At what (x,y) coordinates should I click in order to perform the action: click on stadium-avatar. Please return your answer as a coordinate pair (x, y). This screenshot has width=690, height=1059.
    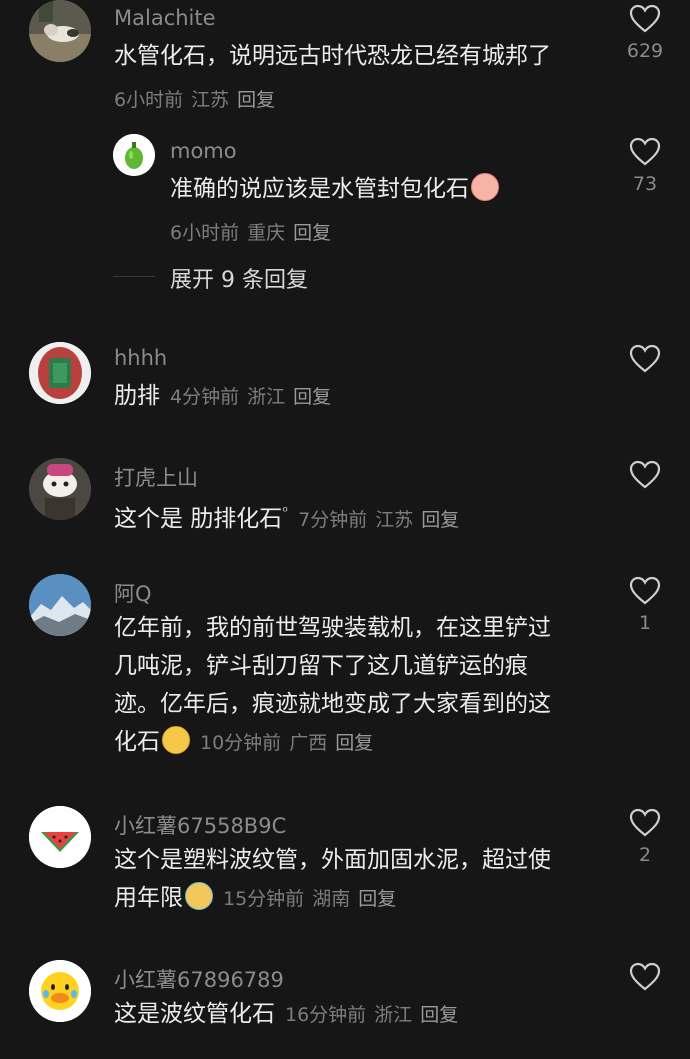
    Looking at the image, I should click on (60, 373).